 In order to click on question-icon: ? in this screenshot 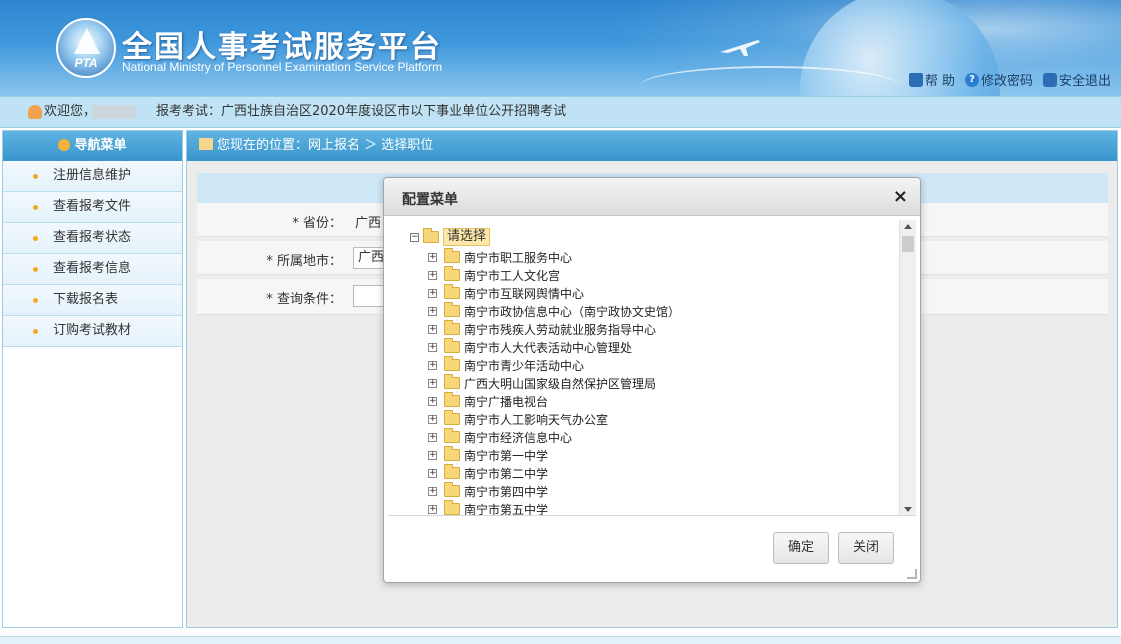, I will do `click(971, 79)`.